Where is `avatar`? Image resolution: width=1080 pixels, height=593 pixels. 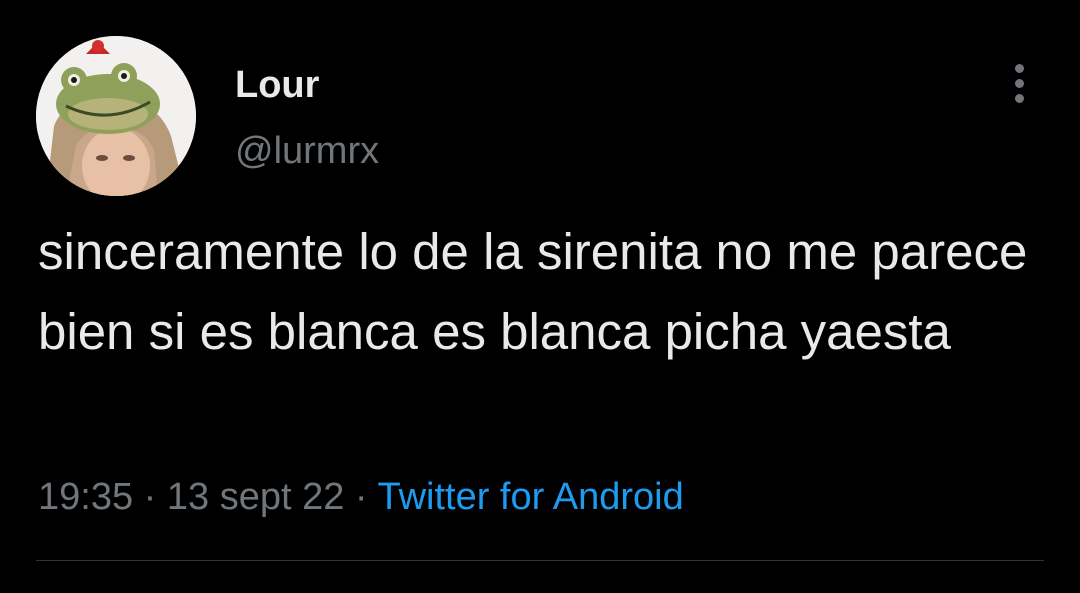
avatar is located at coordinates (116, 116).